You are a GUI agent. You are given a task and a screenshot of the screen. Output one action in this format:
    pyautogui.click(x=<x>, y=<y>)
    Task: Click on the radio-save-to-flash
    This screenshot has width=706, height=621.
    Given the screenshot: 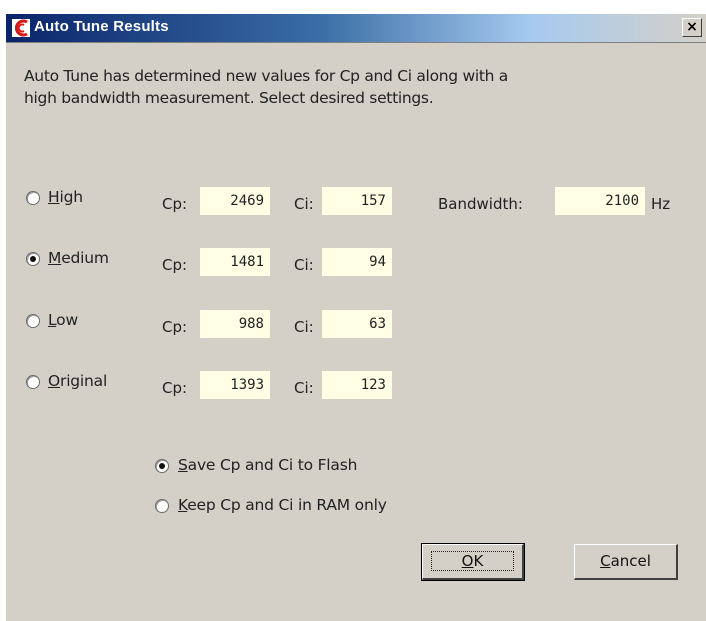 What is the action you would take?
    pyautogui.click(x=162, y=466)
    